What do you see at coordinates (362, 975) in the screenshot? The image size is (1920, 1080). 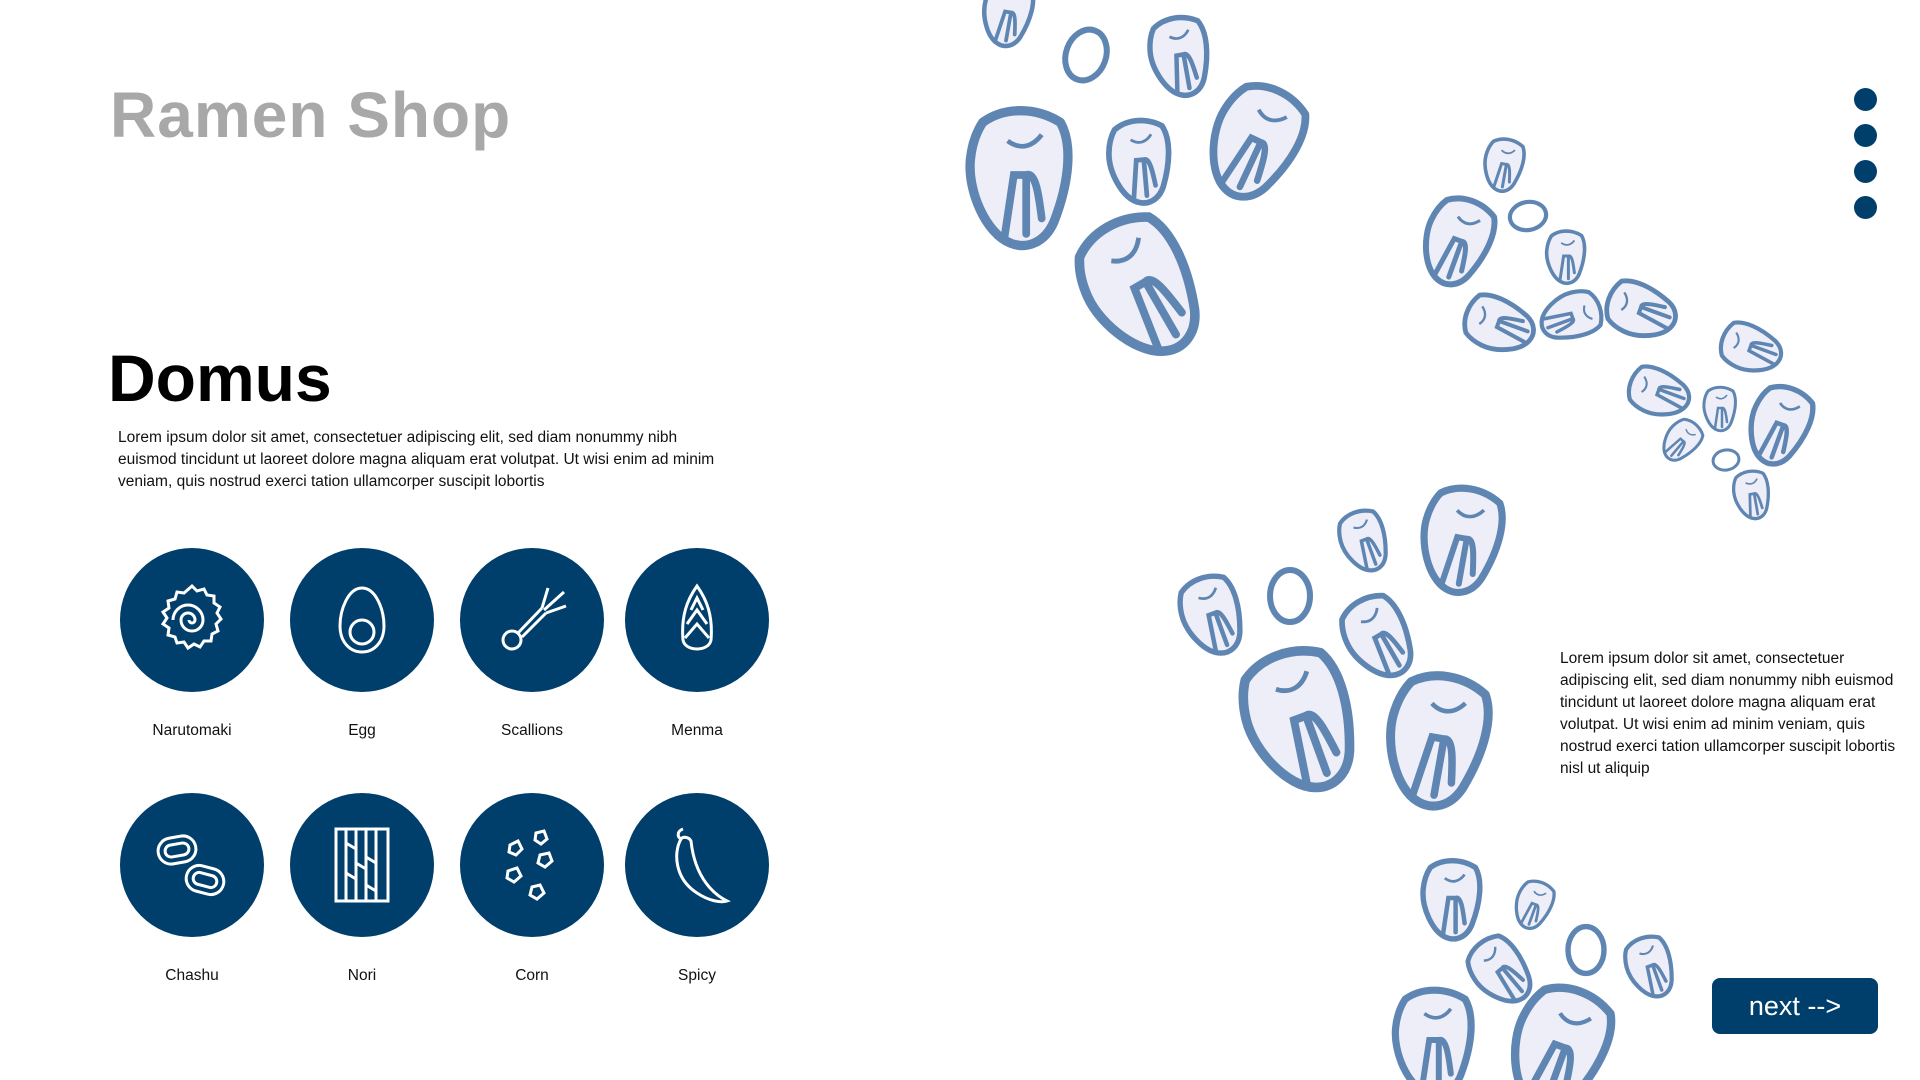 I see `topping-label: Nori` at bounding box center [362, 975].